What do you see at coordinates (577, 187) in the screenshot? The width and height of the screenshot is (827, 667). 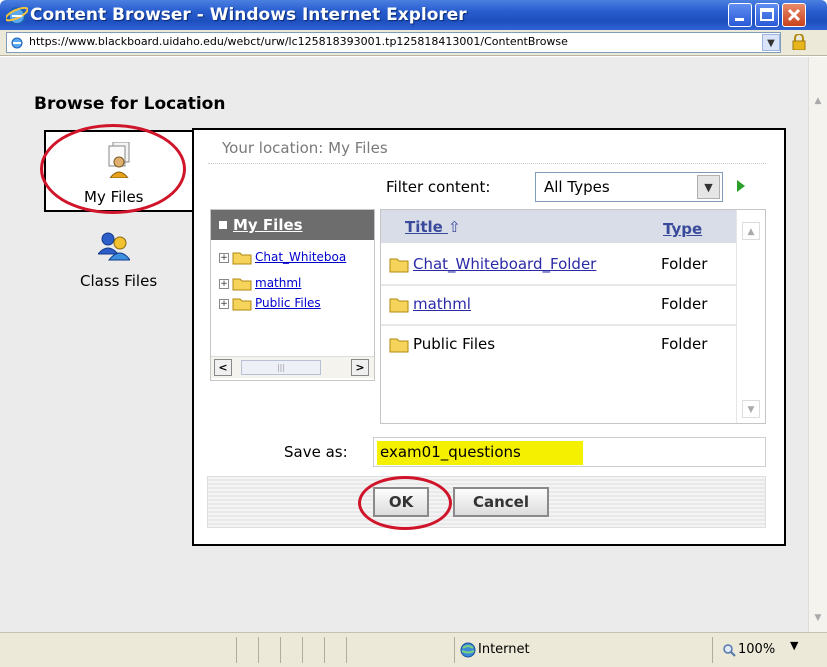 I see `filter-selected-value: All Types` at bounding box center [577, 187].